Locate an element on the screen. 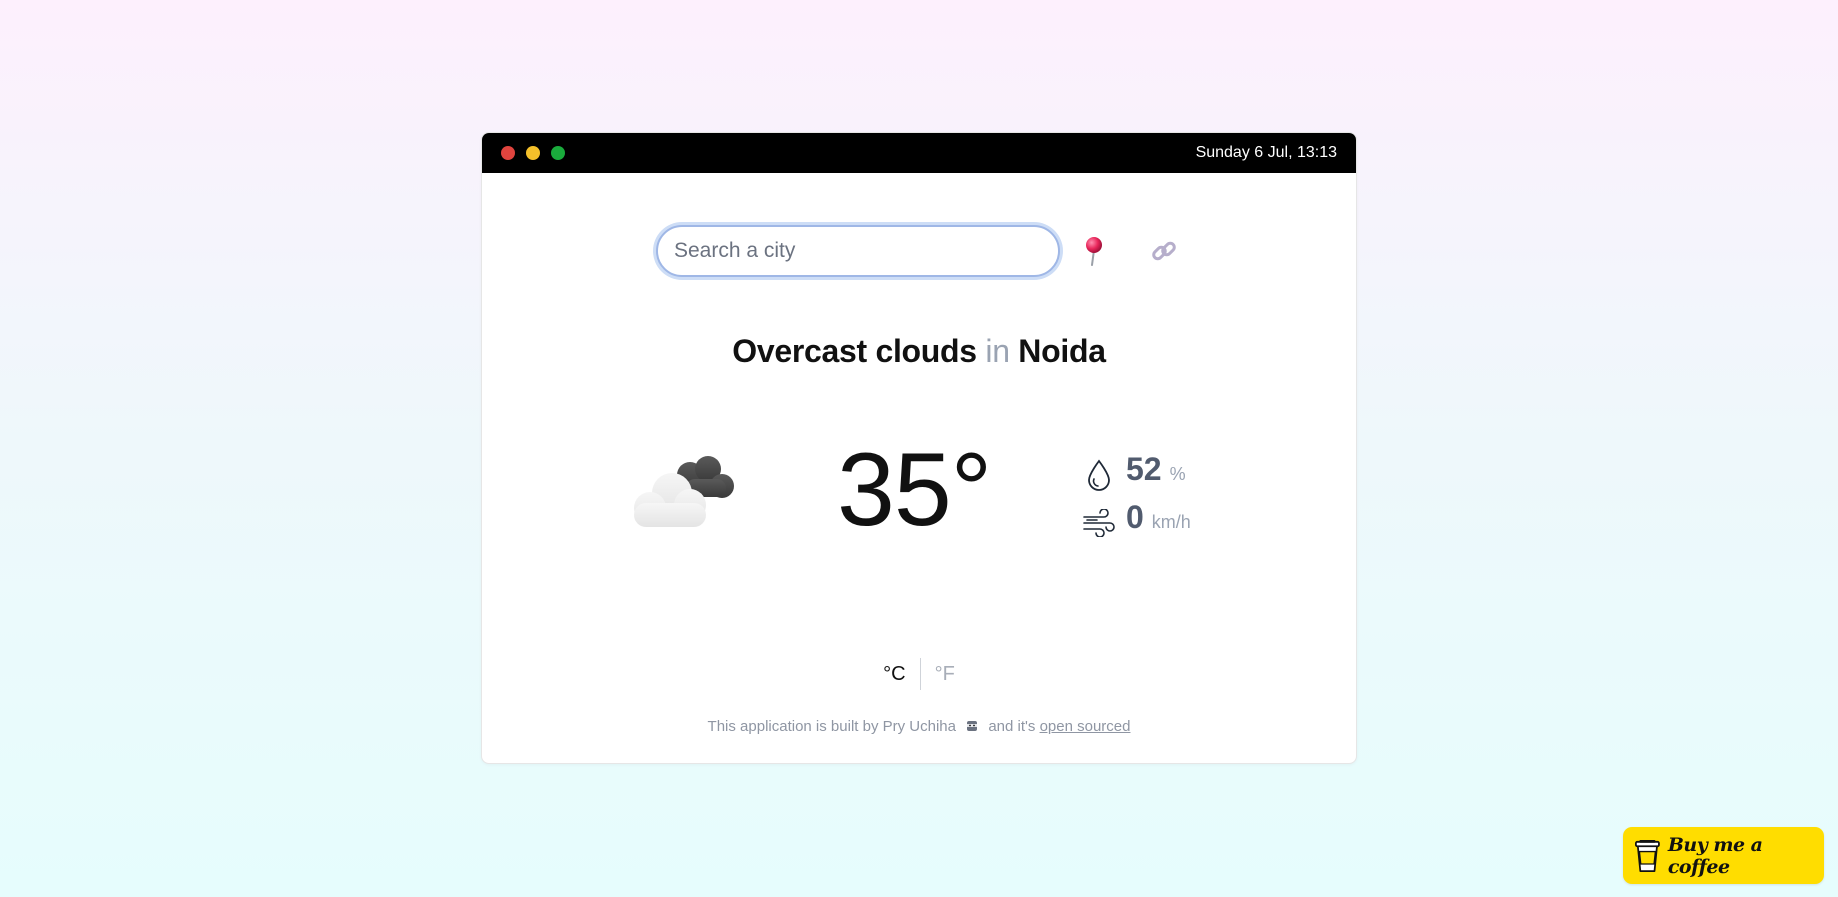 The image size is (1838, 897). humidity-value: 52 is located at coordinates (1144, 469).